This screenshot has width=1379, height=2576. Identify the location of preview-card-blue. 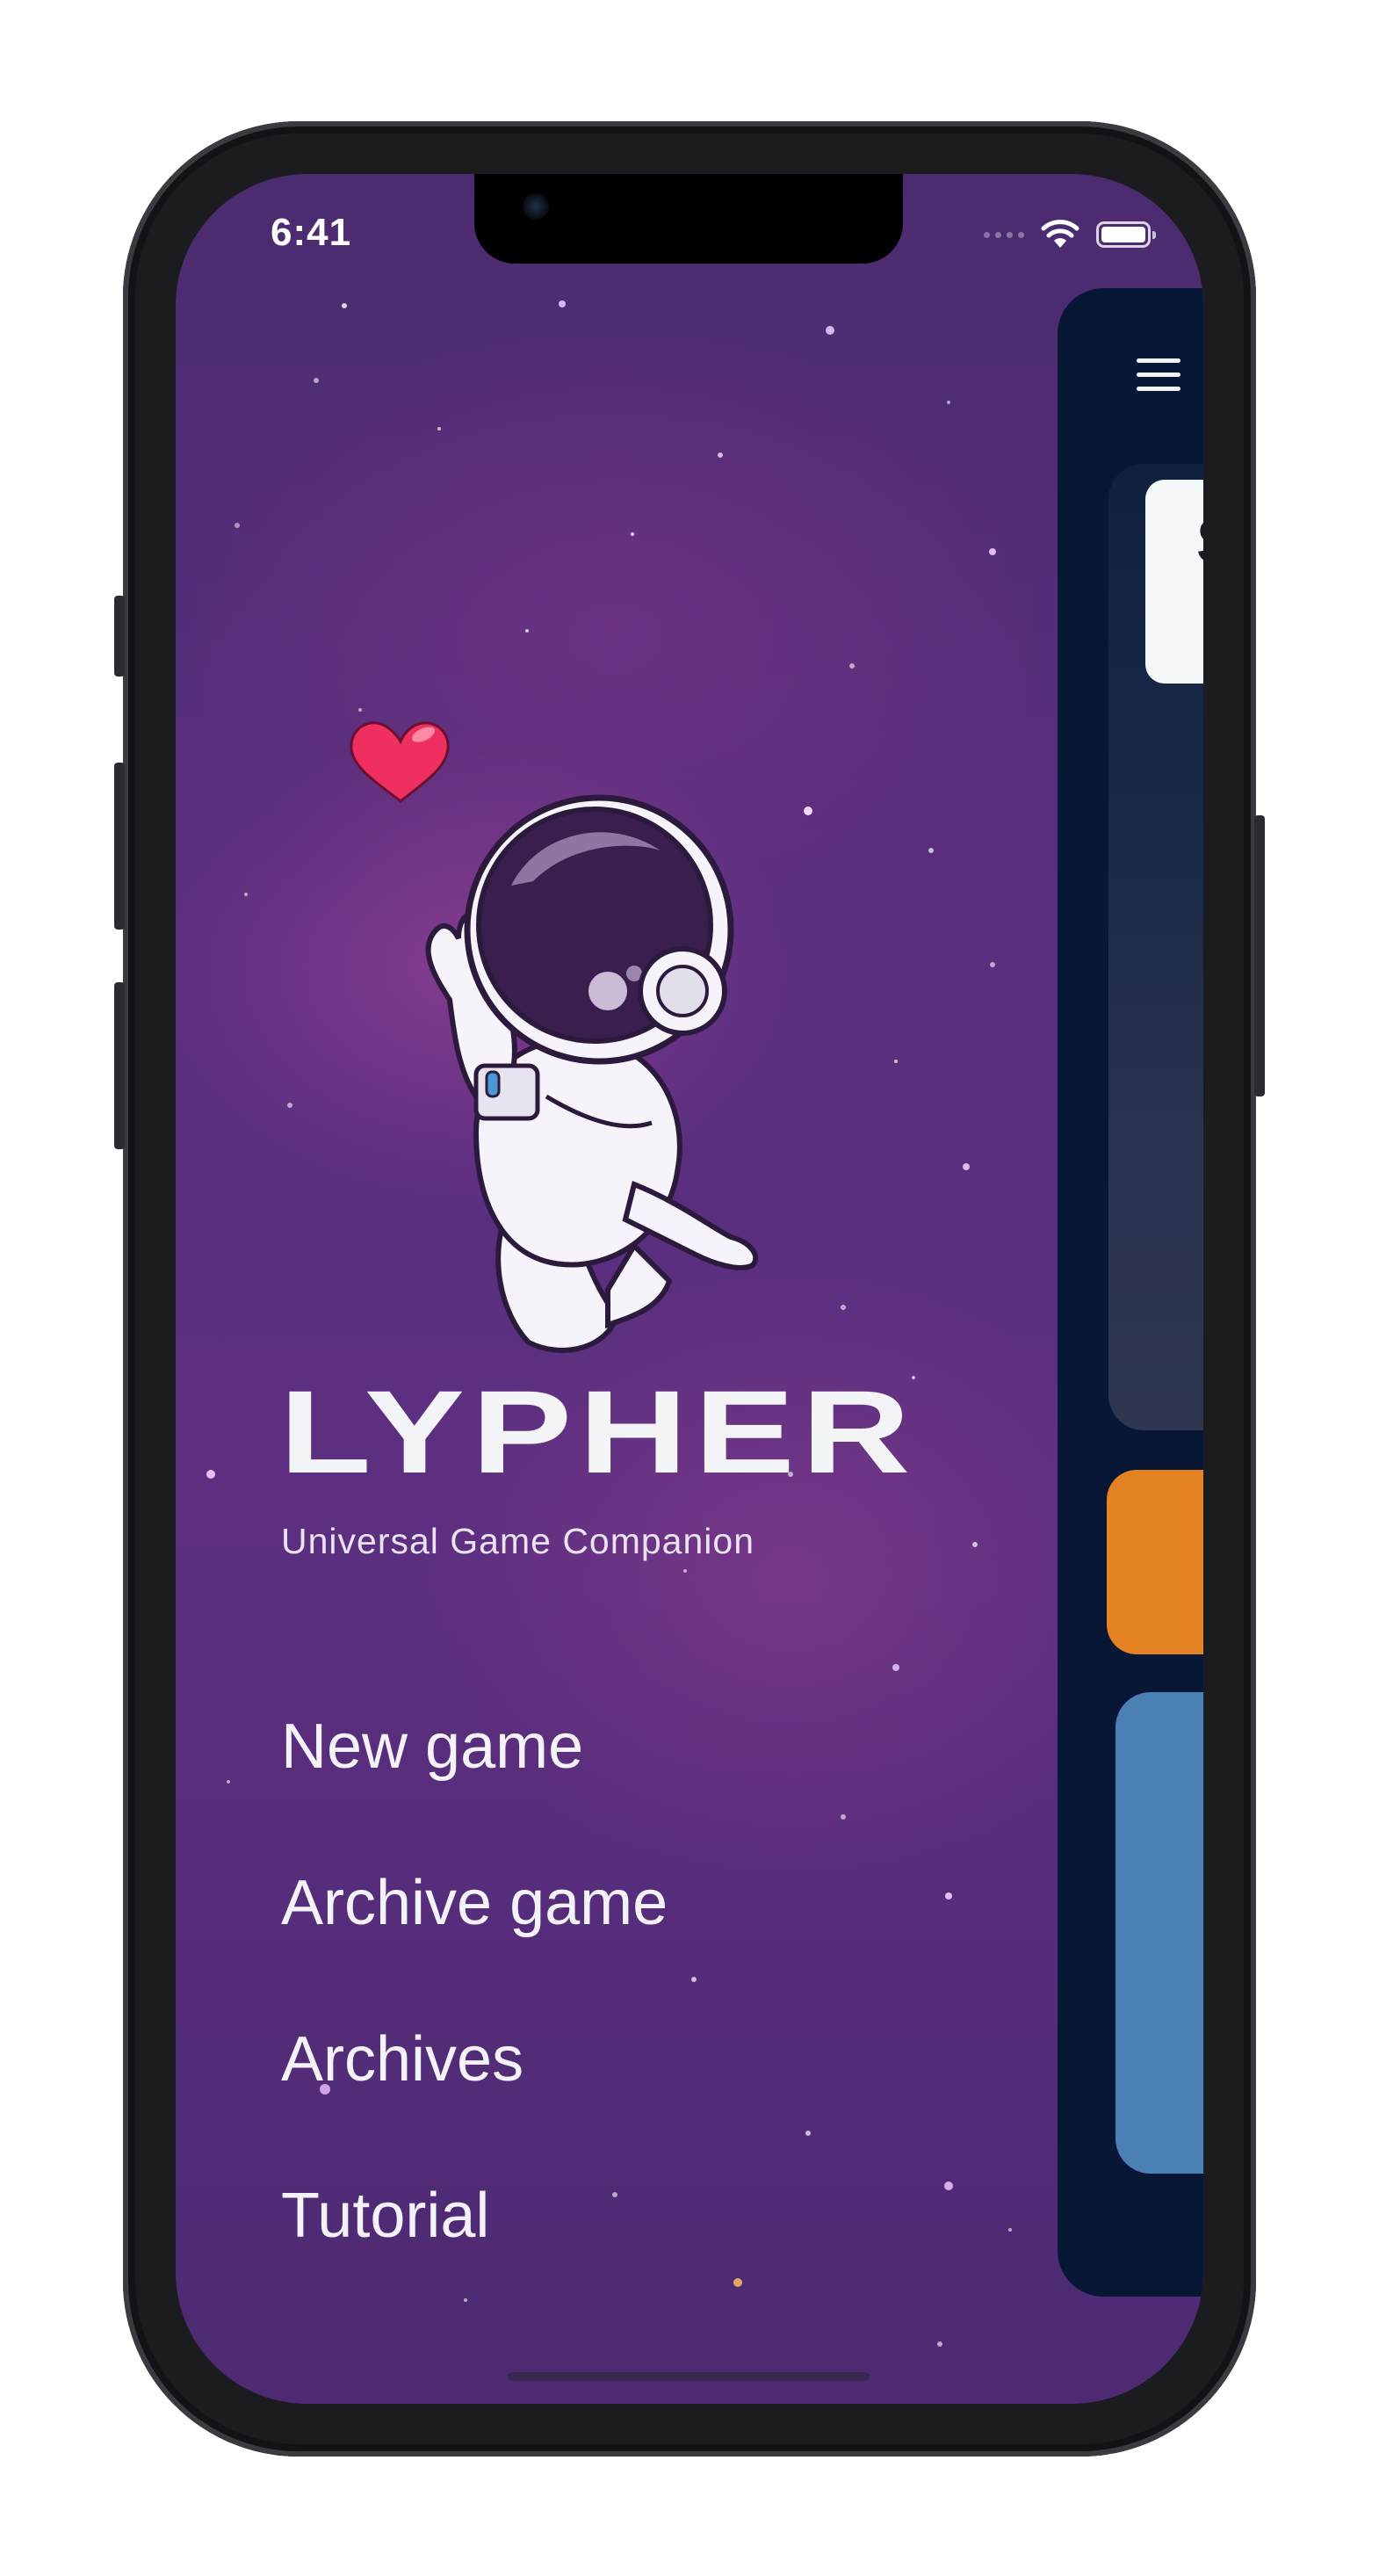
(1159, 1933).